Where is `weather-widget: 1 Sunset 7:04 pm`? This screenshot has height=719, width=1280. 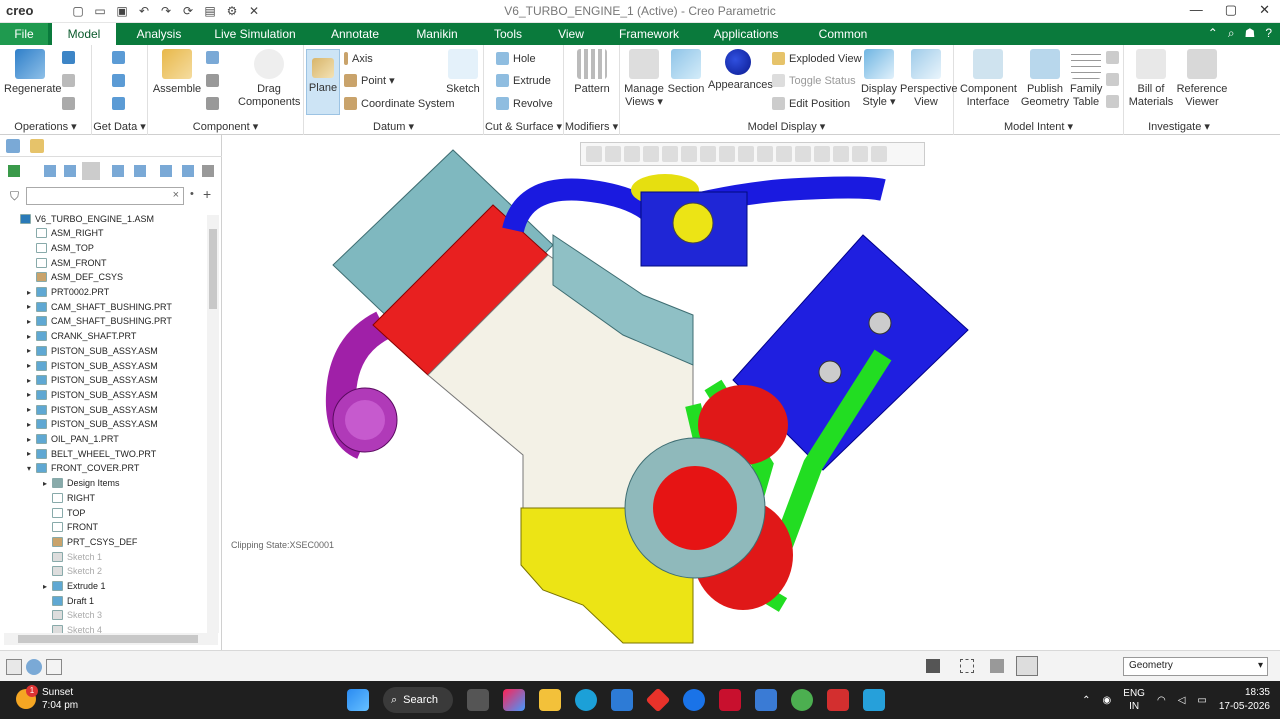 weather-widget: 1 Sunset 7:04 pm is located at coordinates (47, 698).